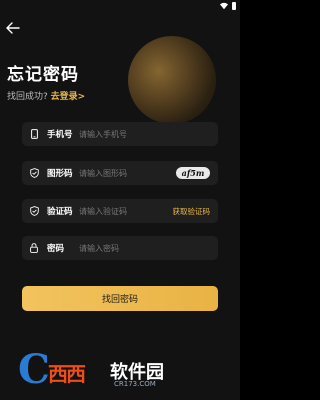 The width and height of the screenshot is (320, 400). What do you see at coordinates (34, 248) in the screenshot?
I see `lock-icon` at bounding box center [34, 248].